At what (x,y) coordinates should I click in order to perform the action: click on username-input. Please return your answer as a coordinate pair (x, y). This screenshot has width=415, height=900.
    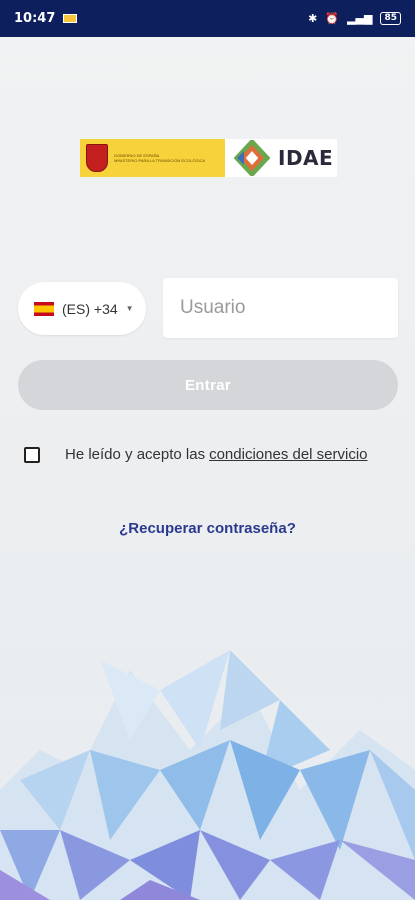
    Looking at the image, I should click on (280, 308).